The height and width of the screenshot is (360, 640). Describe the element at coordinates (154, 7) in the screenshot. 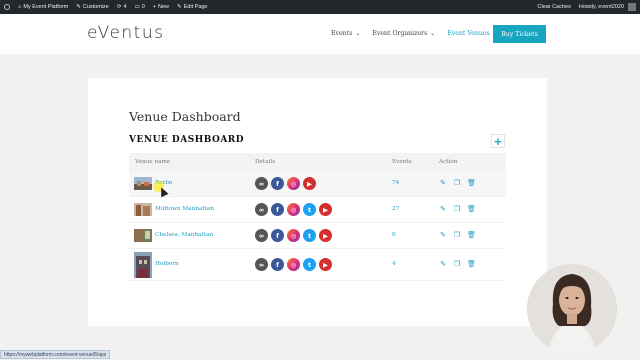

I see `plus-icon: +` at that location.